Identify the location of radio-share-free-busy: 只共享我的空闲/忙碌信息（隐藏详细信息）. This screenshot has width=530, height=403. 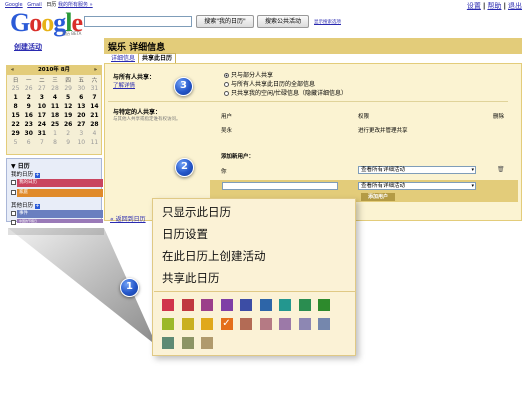
(285, 92).